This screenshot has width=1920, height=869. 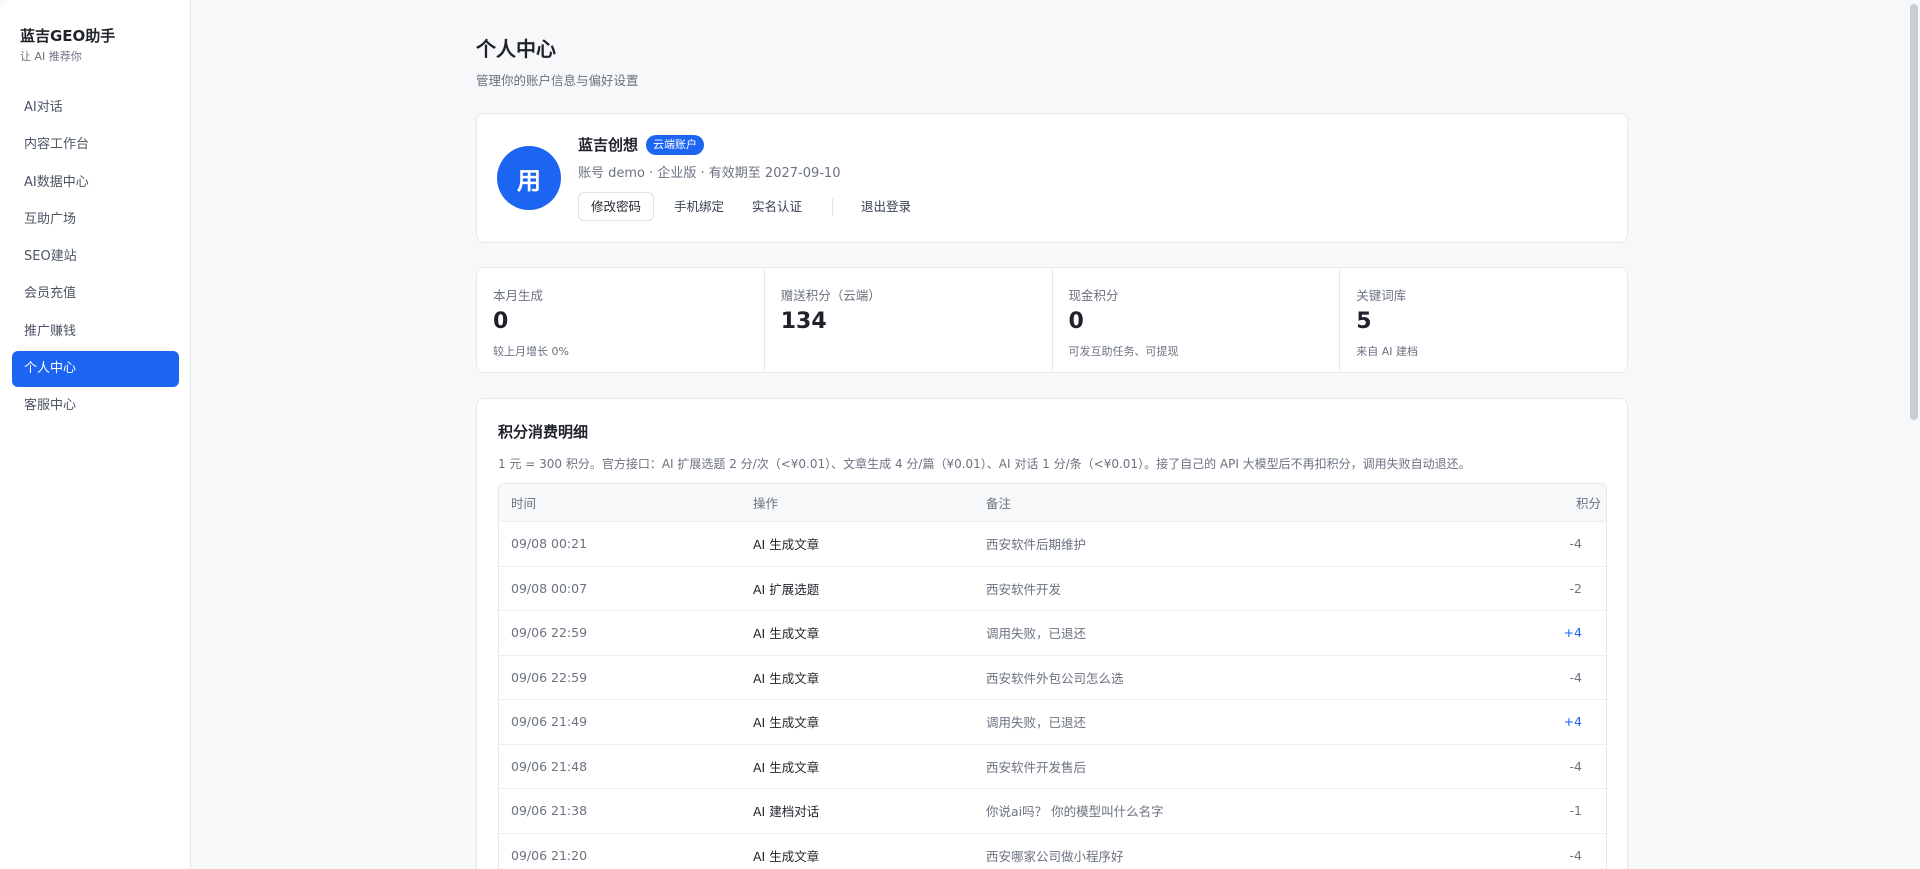 I want to click on table-row: 09/06 22:59 AI 生成文章 调用失败，已退还 +4, so click(x=1052, y=633).